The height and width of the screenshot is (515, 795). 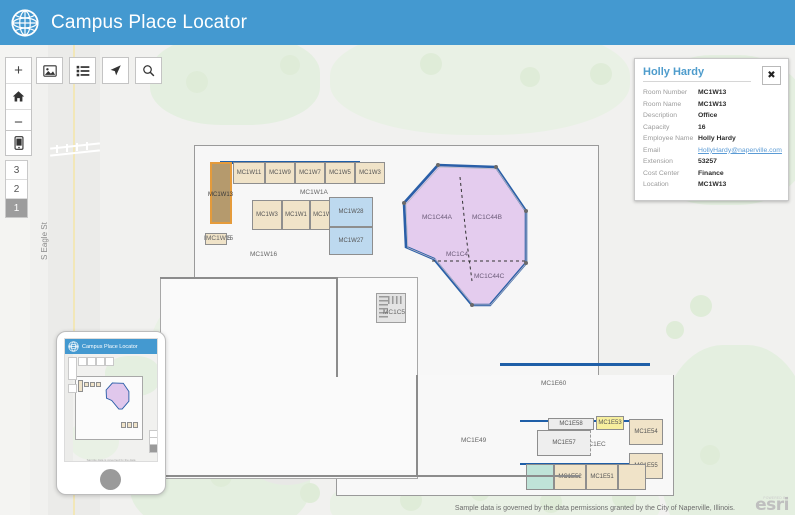 I want to click on room: MC1W27, so click(x=351, y=241).